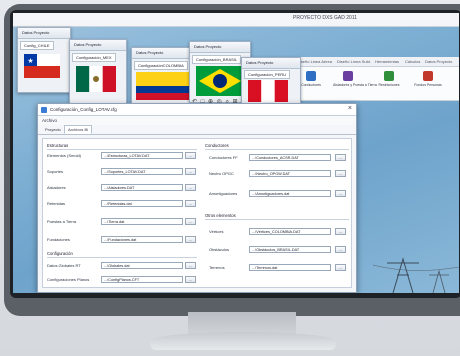  I want to click on flag-brazil-icon, so click(220, 81).